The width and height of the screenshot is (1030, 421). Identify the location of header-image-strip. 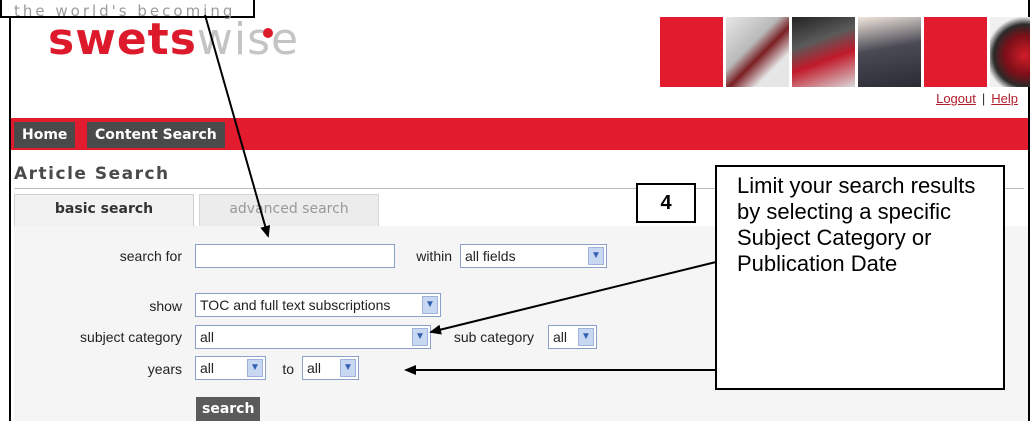
(845, 52).